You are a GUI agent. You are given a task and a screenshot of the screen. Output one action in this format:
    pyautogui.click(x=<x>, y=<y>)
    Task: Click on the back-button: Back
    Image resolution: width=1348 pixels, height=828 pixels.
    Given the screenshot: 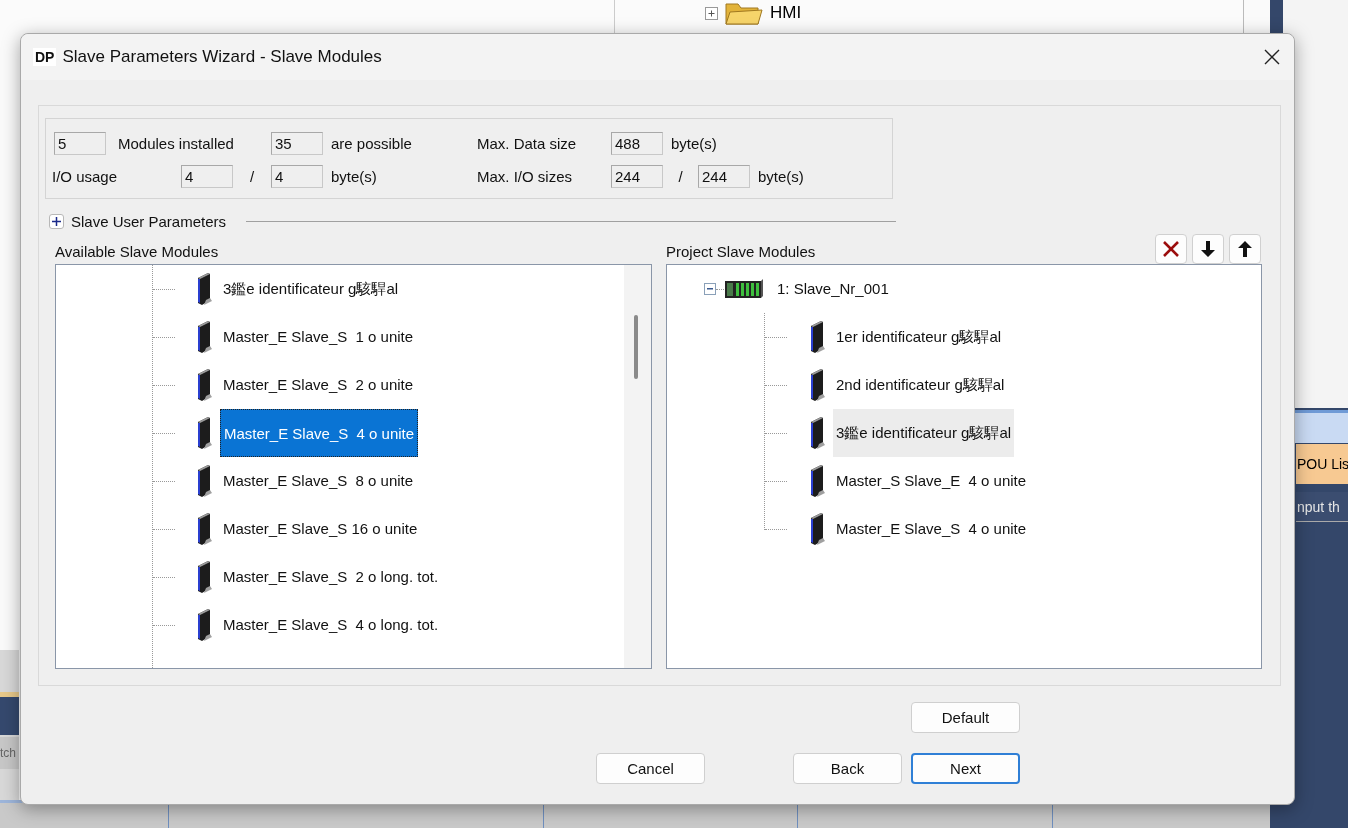 What is the action you would take?
    pyautogui.click(x=847, y=768)
    